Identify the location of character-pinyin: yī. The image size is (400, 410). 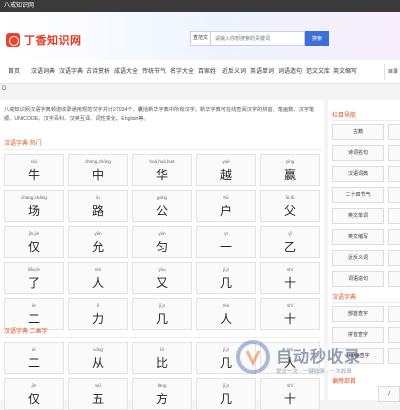
(226, 233).